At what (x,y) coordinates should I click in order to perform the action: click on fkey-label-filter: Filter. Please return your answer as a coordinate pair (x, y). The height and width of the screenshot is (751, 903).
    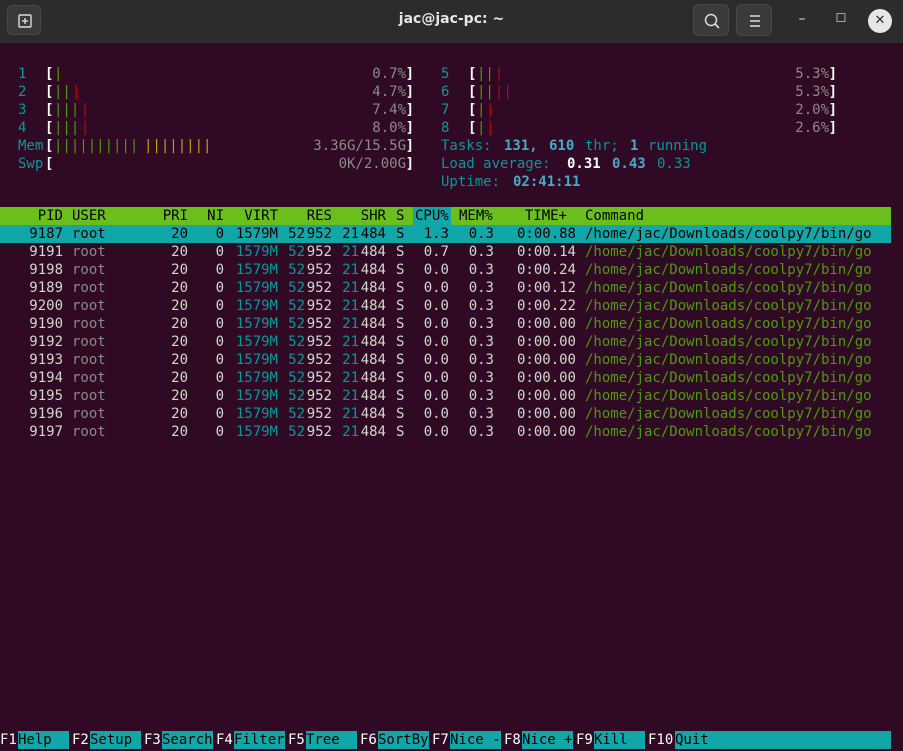
    Looking at the image, I should click on (259, 740).